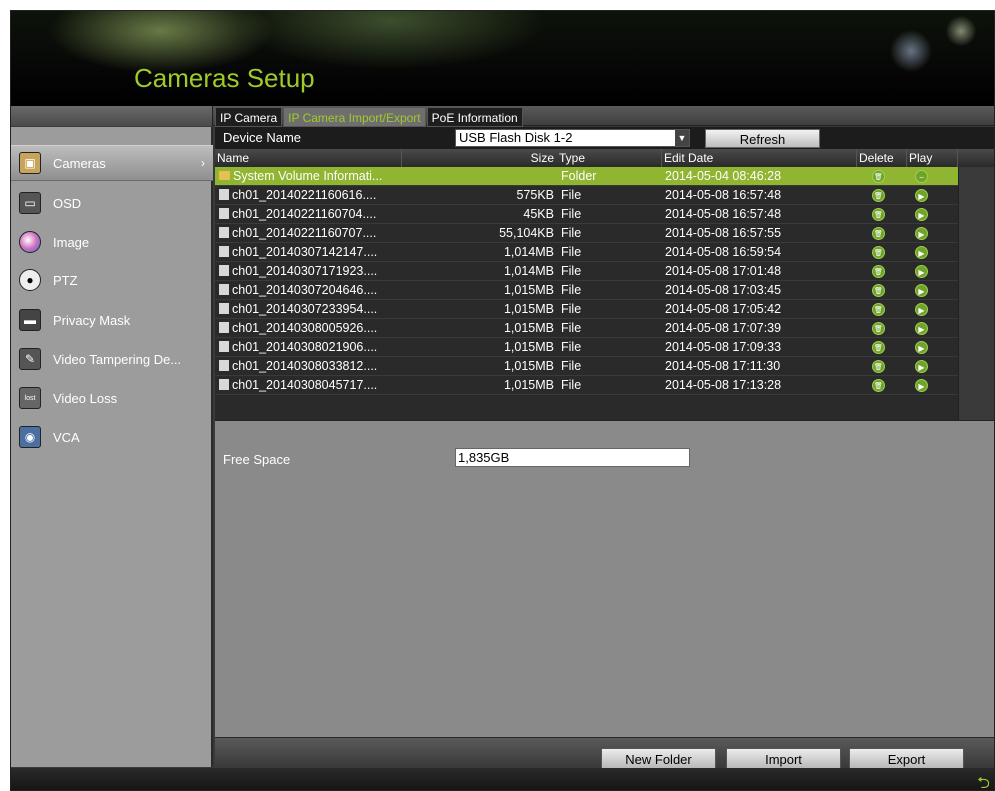 The image size is (995, 791). I want to click on device-row: Device Name USB Flash Disk 1-2 ▼ Refresh, so click(604, 138).